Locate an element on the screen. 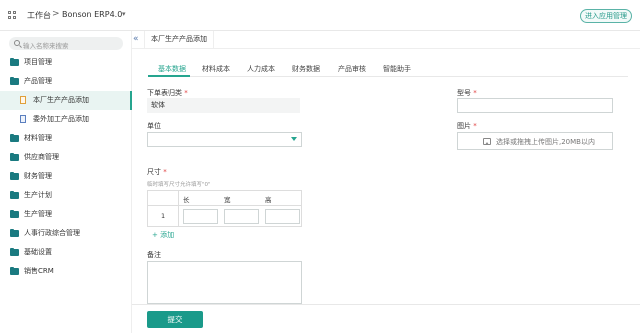 The width and height of the screenshot is (640, 333). sidebar-item-outsourced-product-add: 委外加工产品添加 is located at coordinates (66, 119).